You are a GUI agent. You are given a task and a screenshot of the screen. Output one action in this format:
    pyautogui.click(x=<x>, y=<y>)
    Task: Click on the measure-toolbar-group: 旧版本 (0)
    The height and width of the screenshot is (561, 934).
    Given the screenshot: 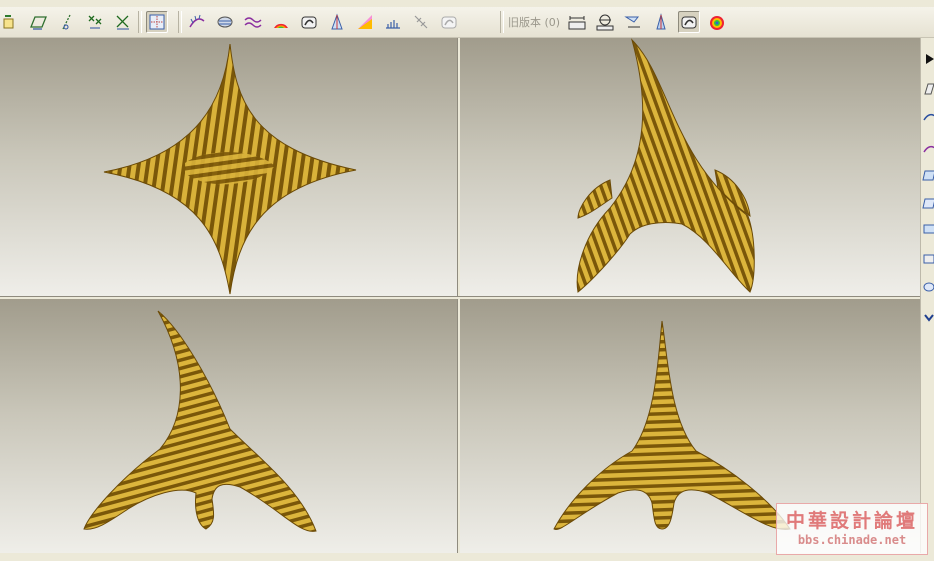 What is the action you would take?
    pyautogui.click(x=620, y=22)
    